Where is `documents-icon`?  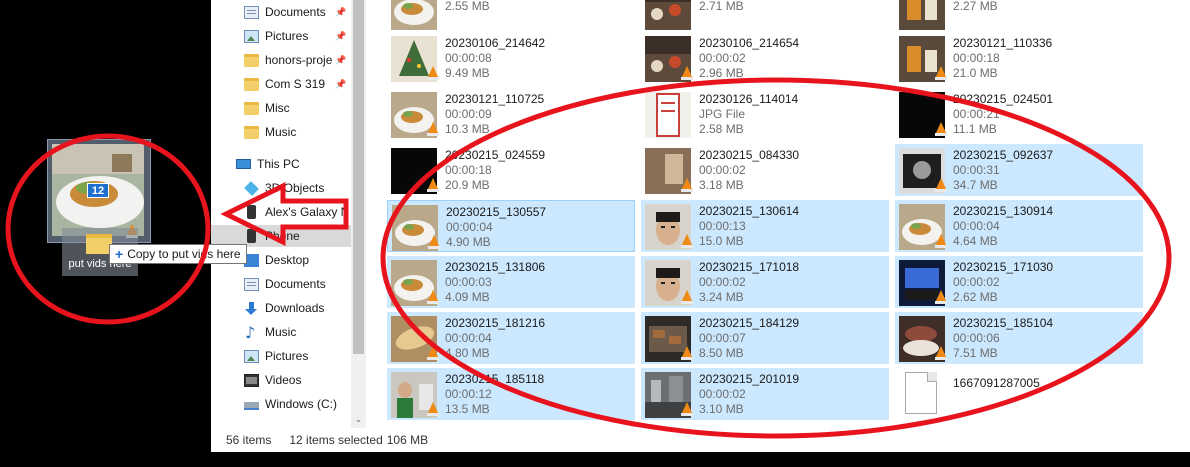
documents-icon is located at coordinates (251, 12).